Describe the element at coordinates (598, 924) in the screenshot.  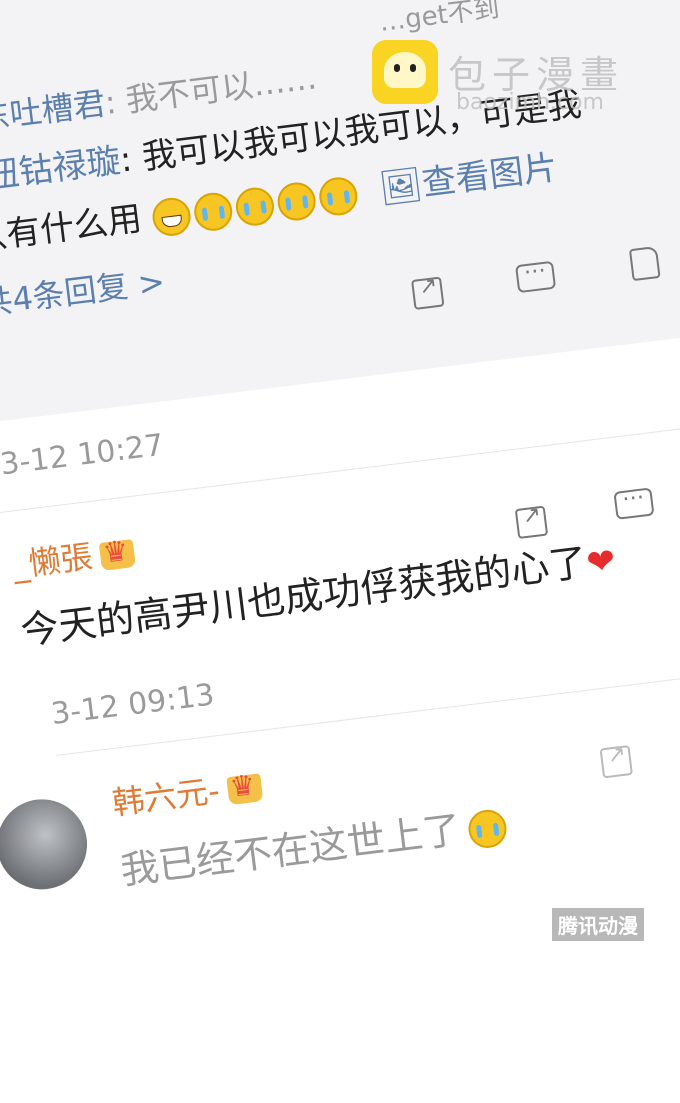
I see `watermark-corner: 腾讯动漫` at that location.